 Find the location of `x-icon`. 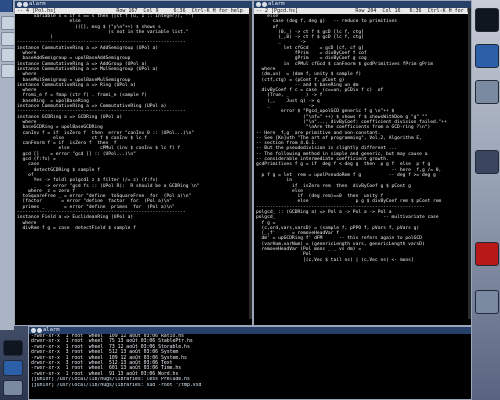

x-icon is located at coordinates (487, 254).